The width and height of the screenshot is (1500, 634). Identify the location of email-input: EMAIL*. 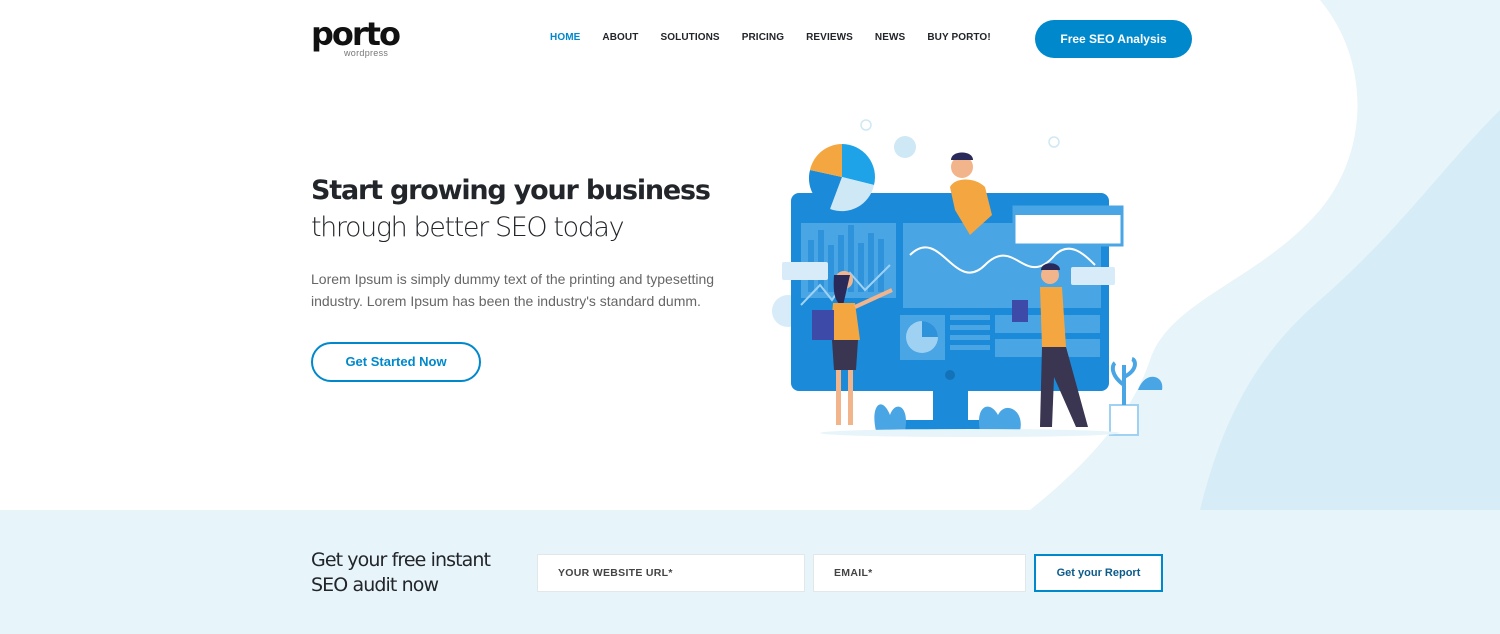
(919, 573).